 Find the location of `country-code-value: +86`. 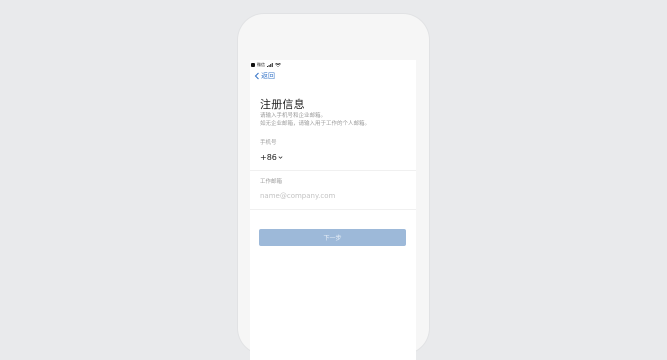

country-code-value: +86 is located at coordinates (268, 157).